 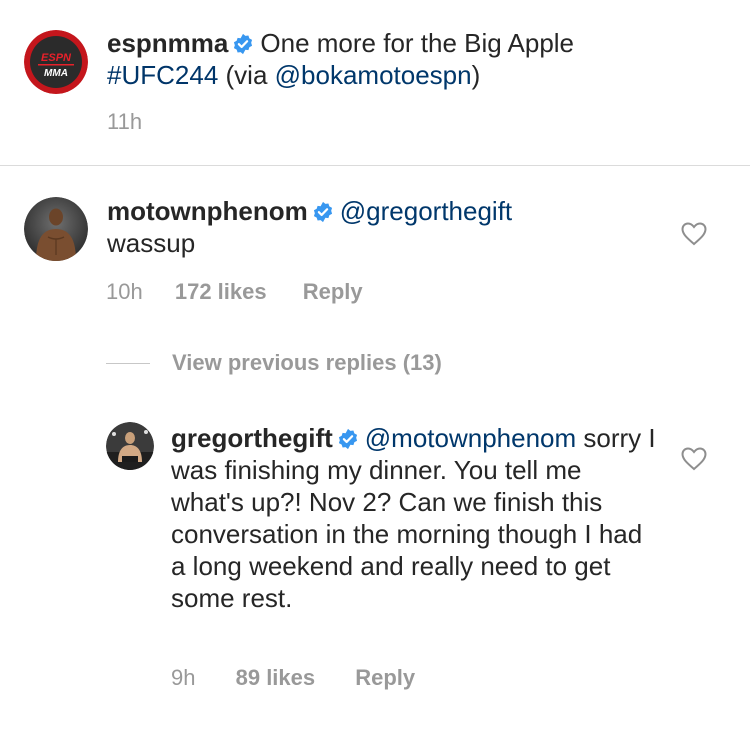 I want to click on comment-likes: 172 likes, so click(x=221, y=292).